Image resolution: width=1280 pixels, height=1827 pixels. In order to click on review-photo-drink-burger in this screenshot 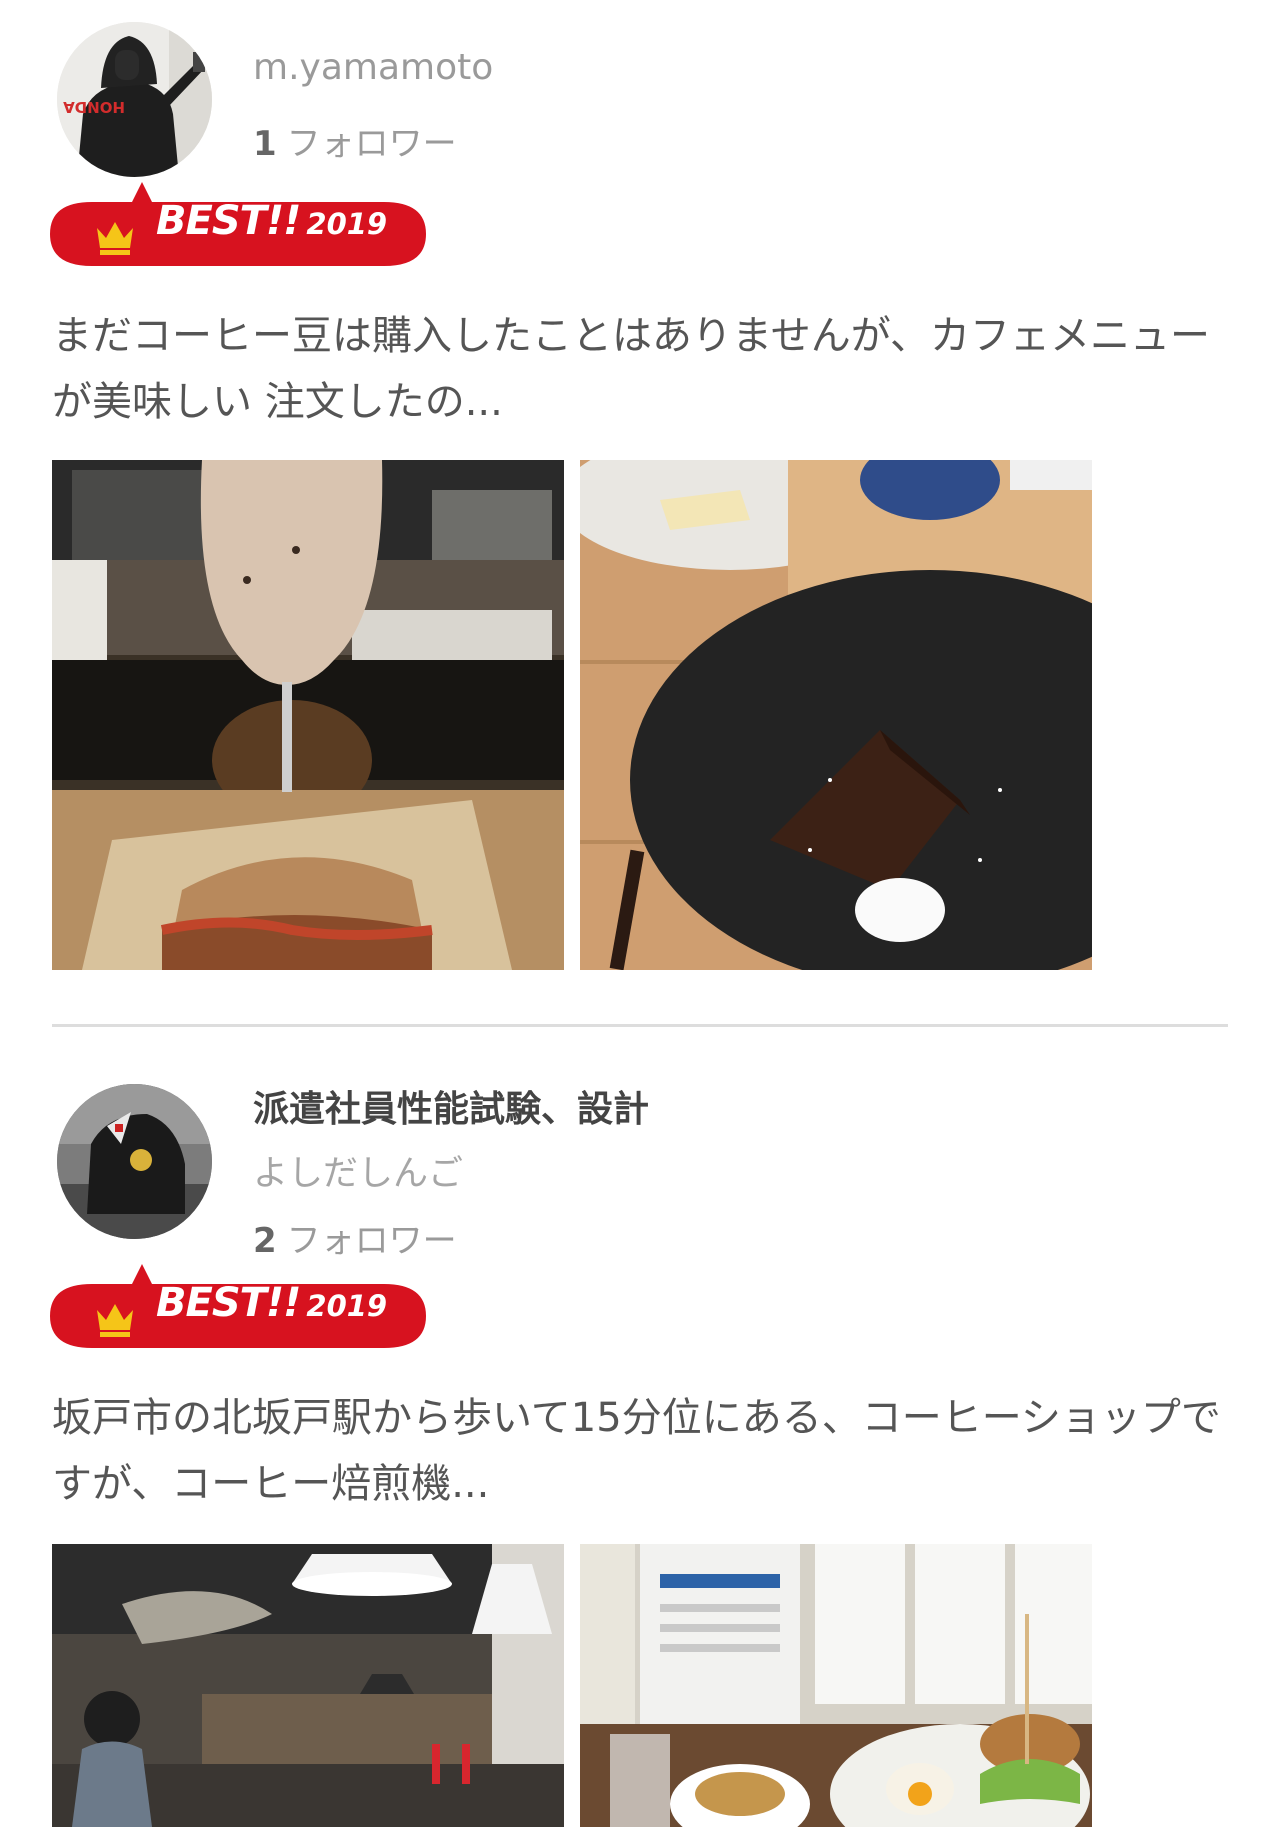, I will do `click(308, 715)`.